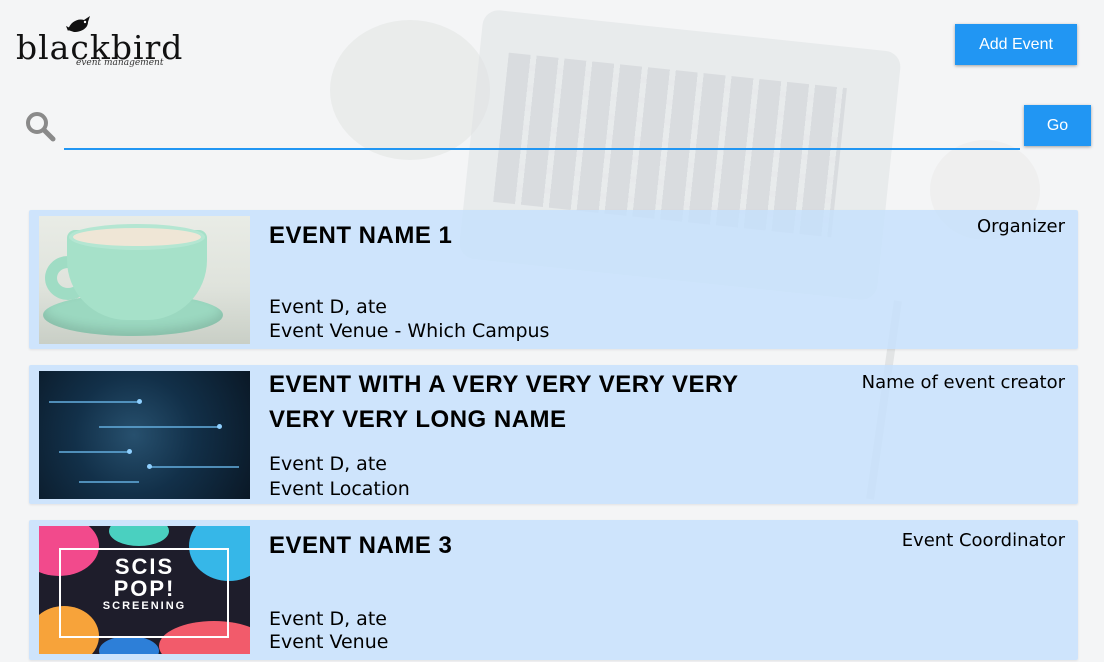 This screenshot has width=1104, height=662. Describe the element at coordinates (504, 545) in the screenshot. I see `event-title: EVENT NAME 3` at that location.